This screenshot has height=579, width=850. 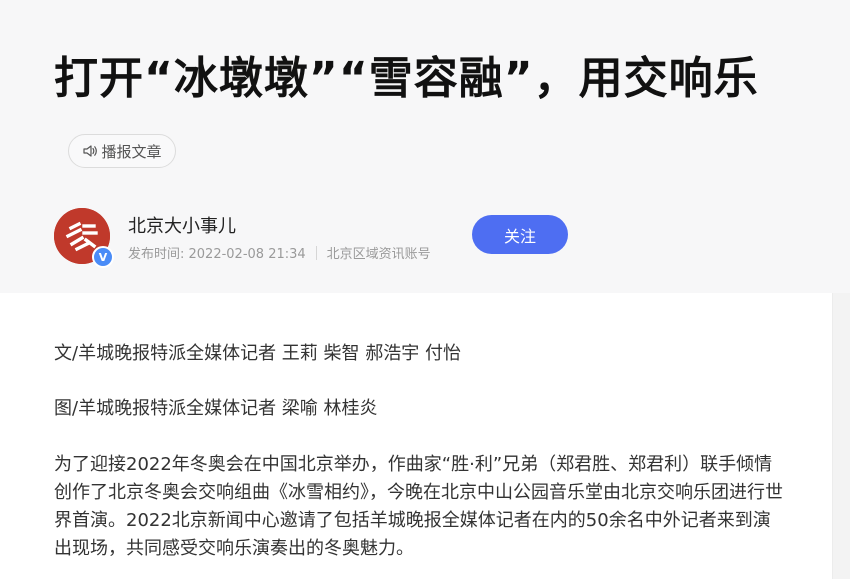 What do you see at coordinates (182, 225) in the screenshot?
I see `author-name: 北京大小事儿` at bounding box center [182, 225].